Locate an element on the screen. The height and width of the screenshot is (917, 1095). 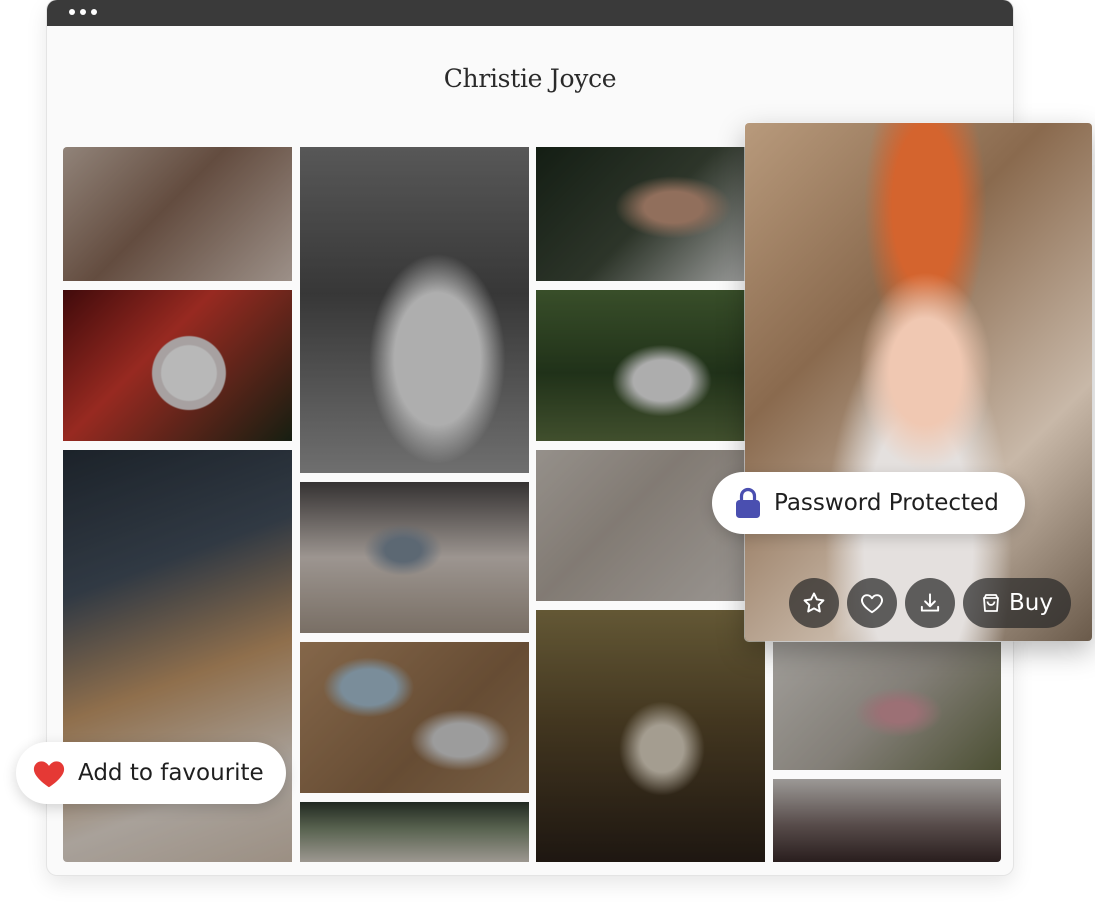
download-icon is located at coordinates (930, 602).